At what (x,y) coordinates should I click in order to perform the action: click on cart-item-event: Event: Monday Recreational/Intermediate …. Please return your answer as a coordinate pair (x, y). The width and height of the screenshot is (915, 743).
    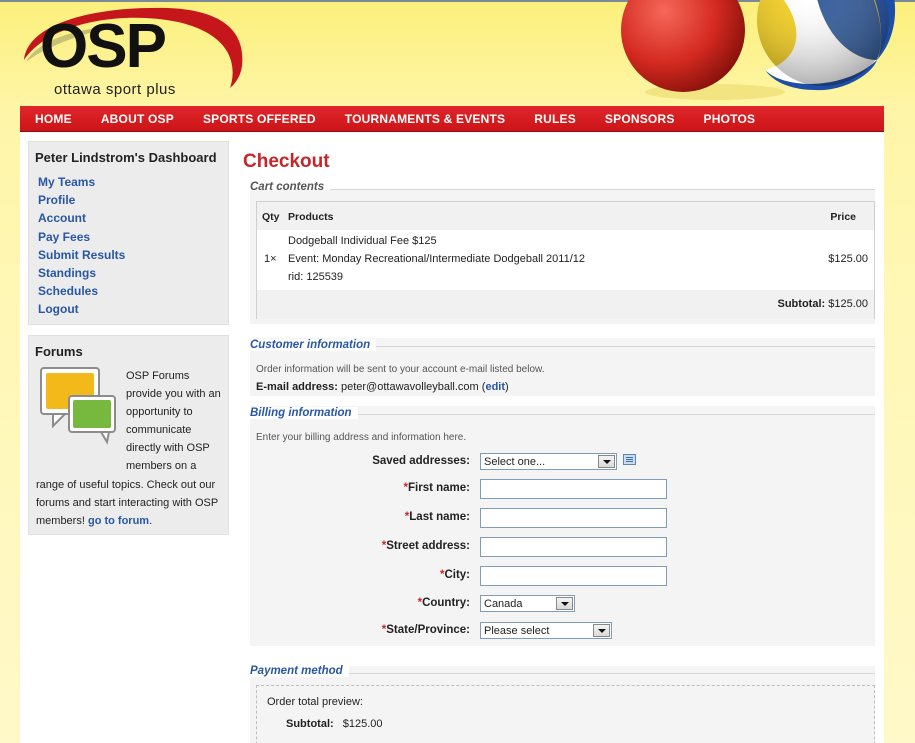
    Looking at the image, I should click on (436, 259).